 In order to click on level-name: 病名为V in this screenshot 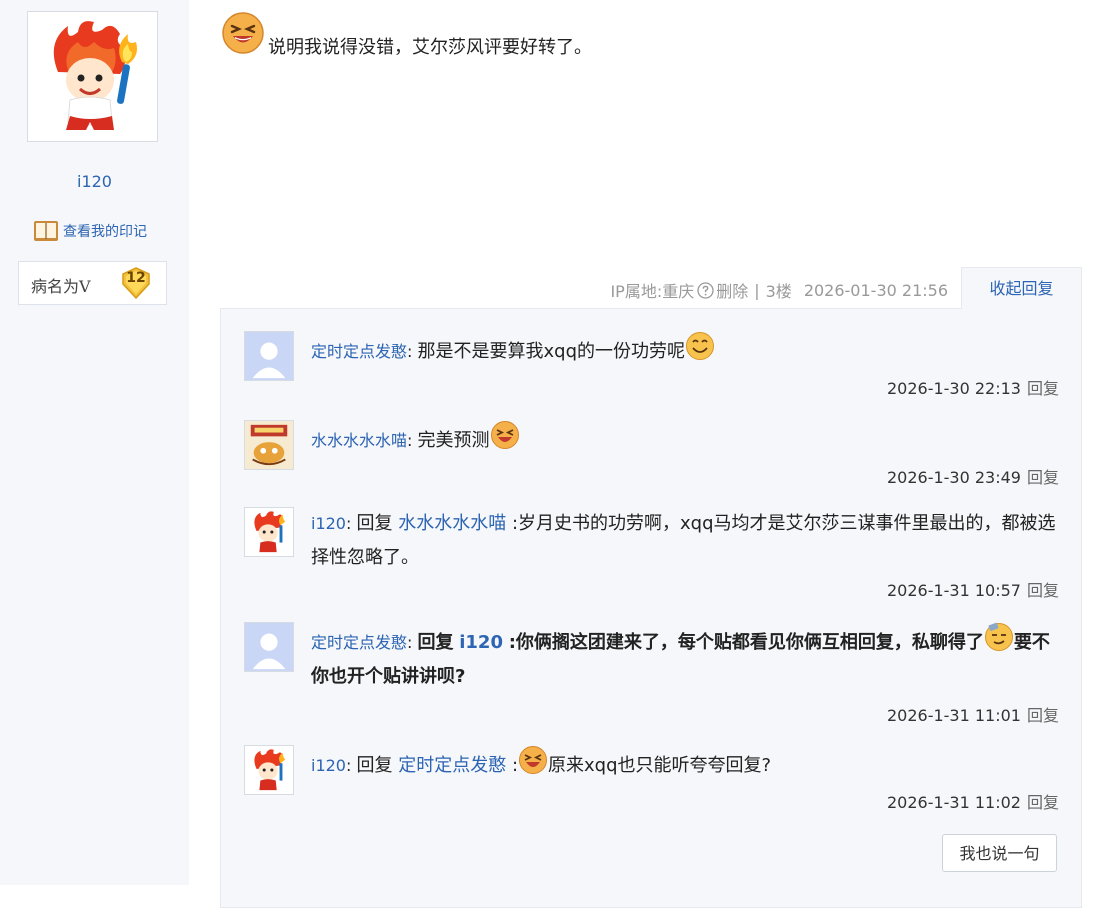, I will do `click(61, 286)`.